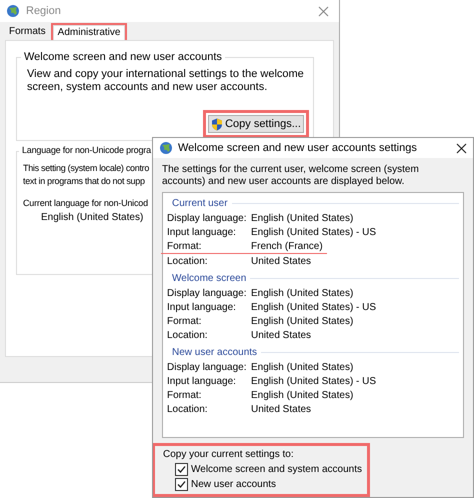  I want to click on copy-label: Copy your current settings to:, so click(229, 454).